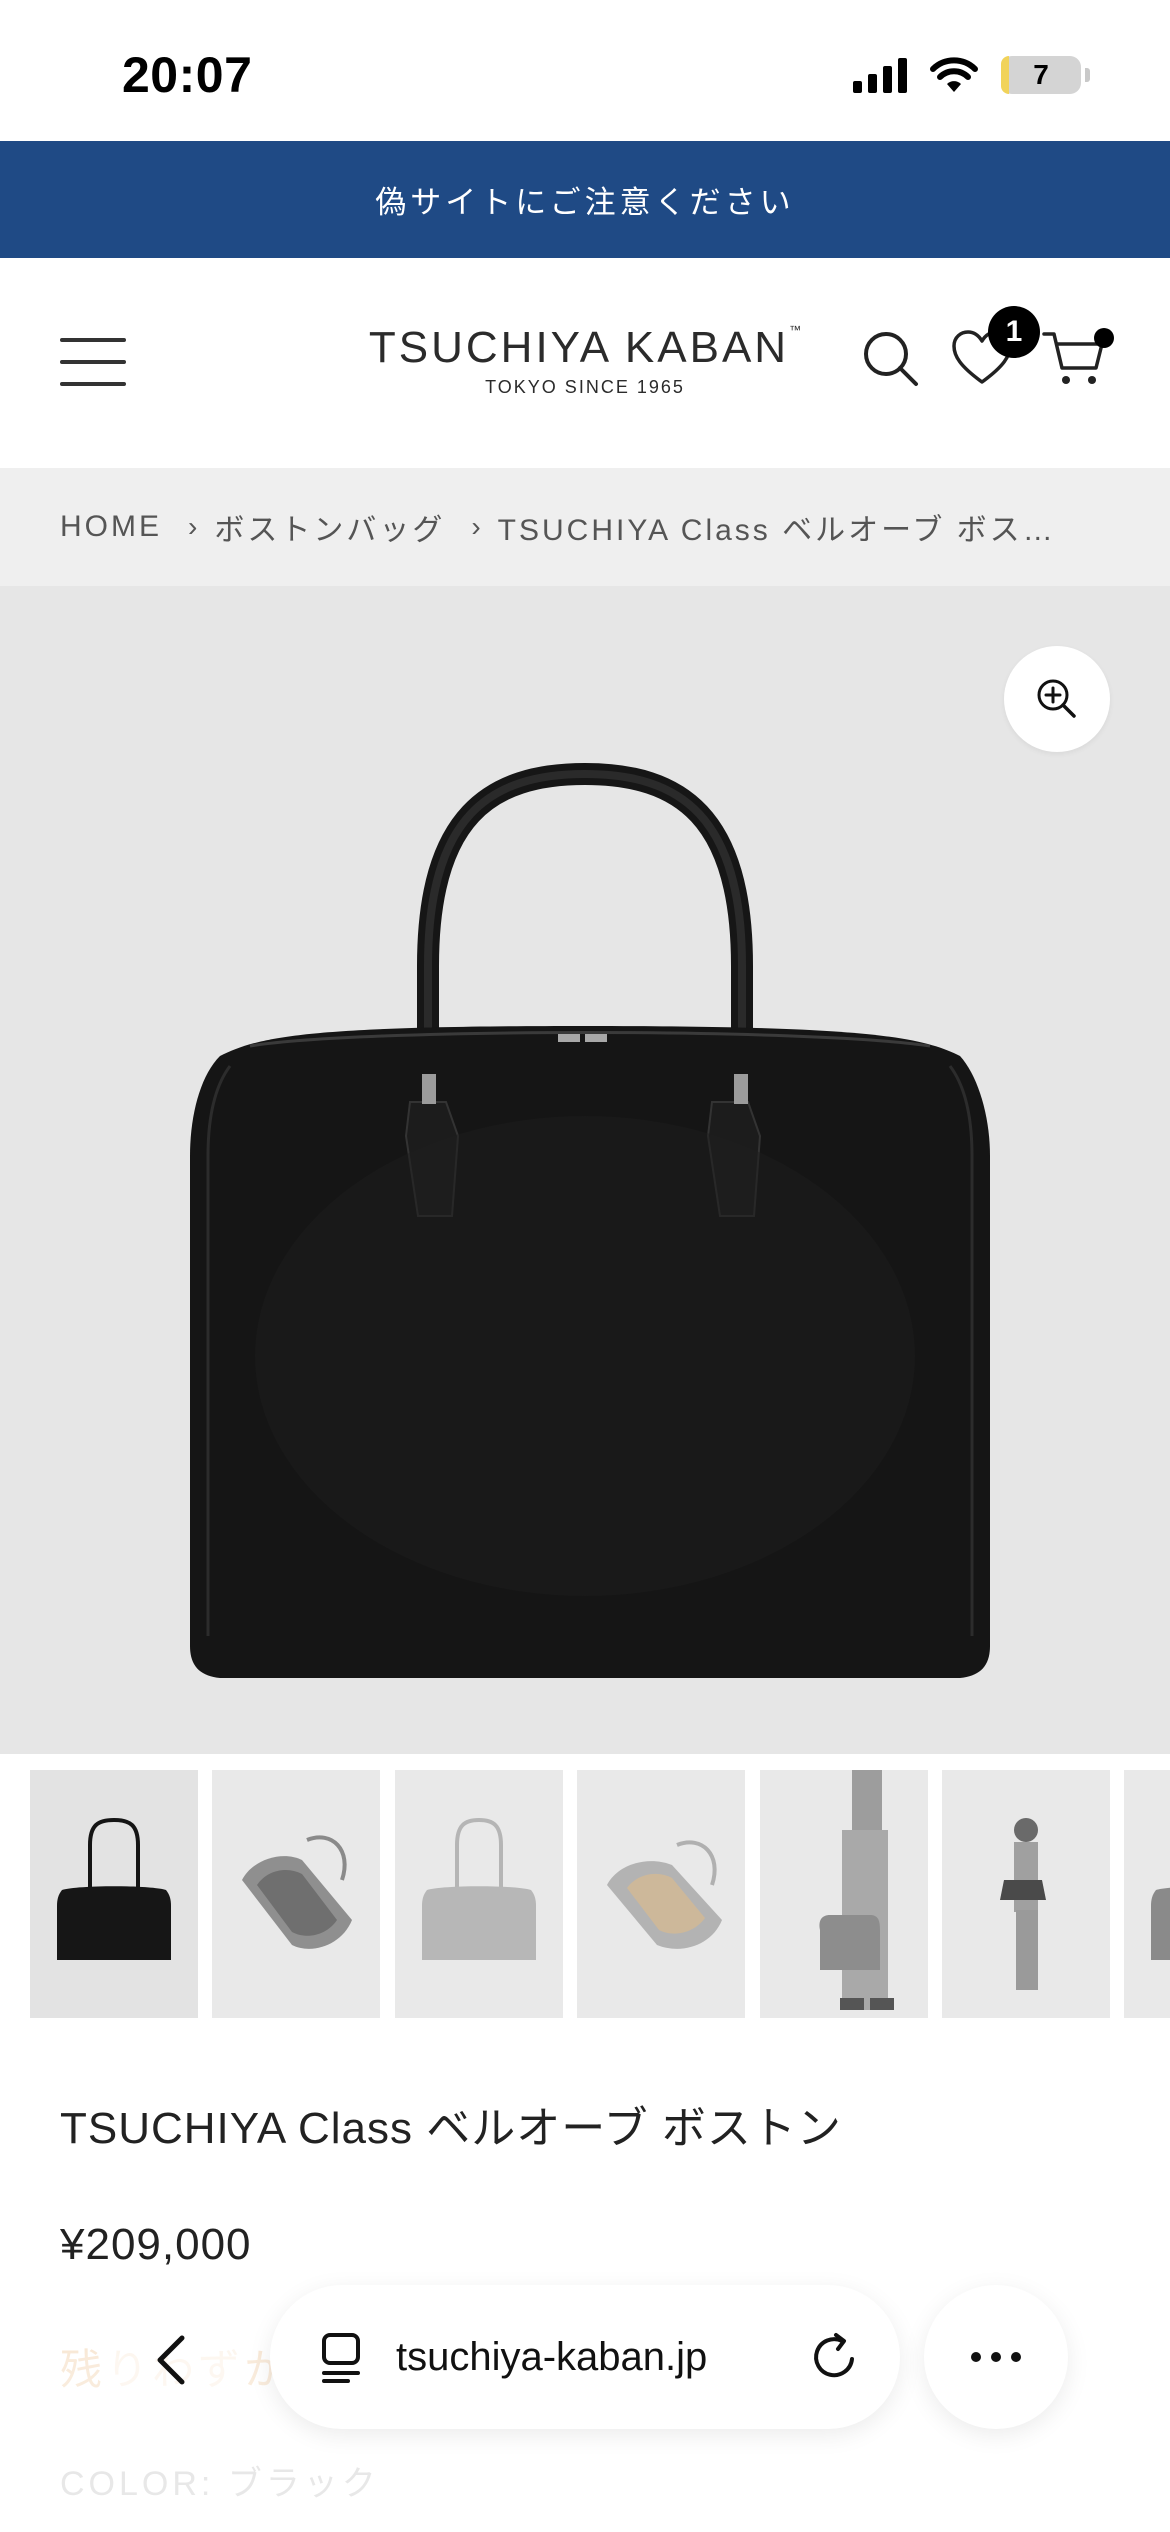 The image size is (1170, 2532). What do you see at coordinates (661, 1894) in the screenshot?
I see `thumbnail-grey-bag-interior` at bounding box center [661, 1894].